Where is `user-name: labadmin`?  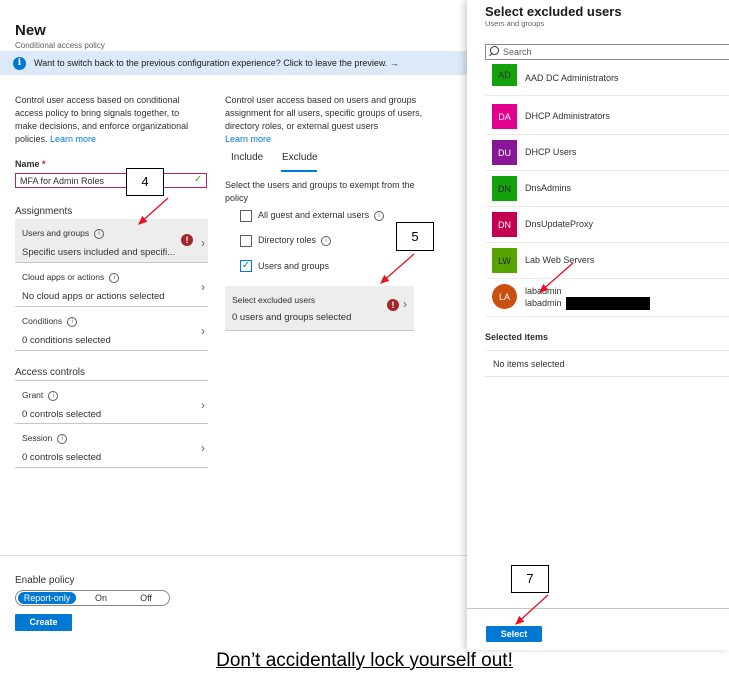 user-name: labadmin is located at coordinates (543, 291).